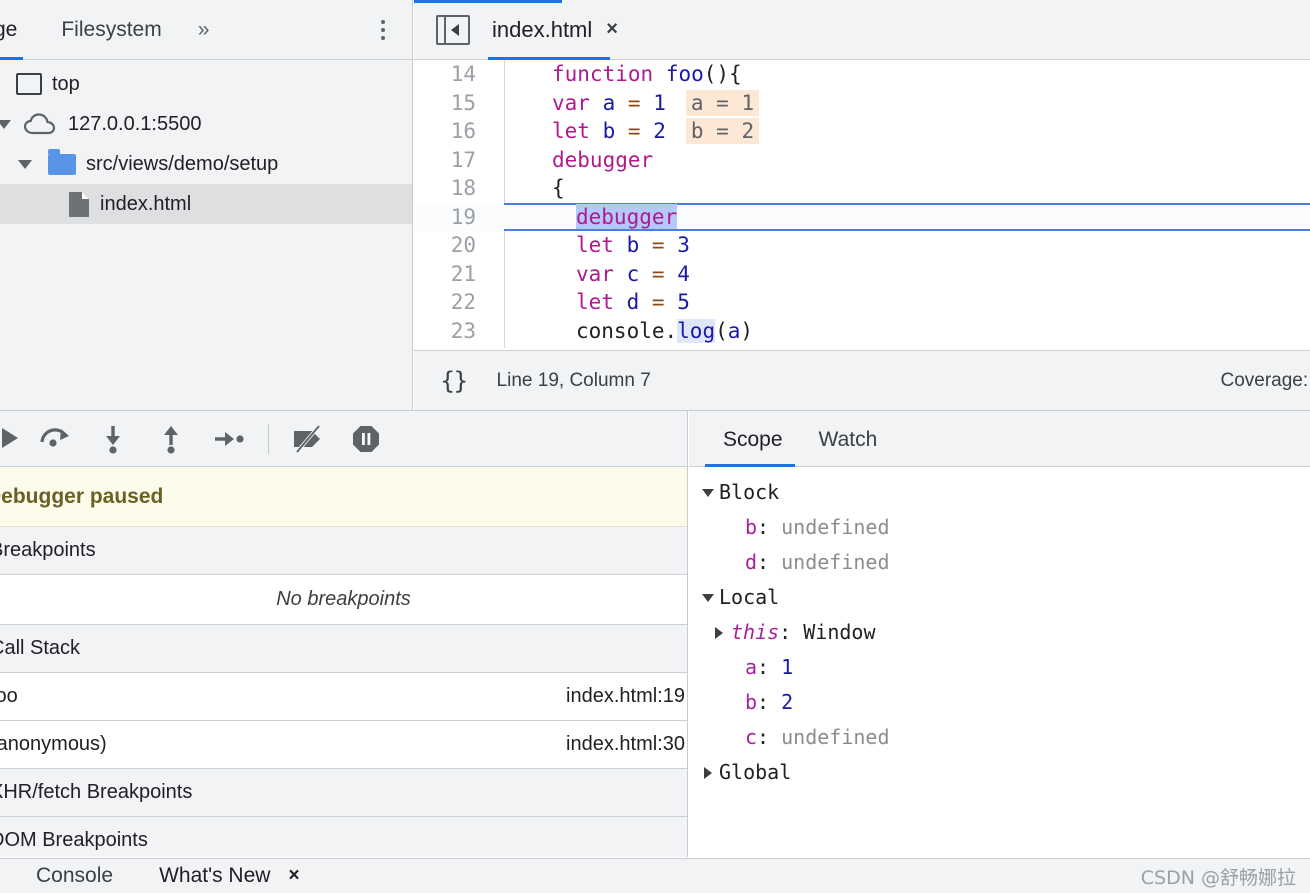  Describe the element at coordinates (625, 131) in the screenshot. I see `code-text: let b = 2b = 2` at that location.